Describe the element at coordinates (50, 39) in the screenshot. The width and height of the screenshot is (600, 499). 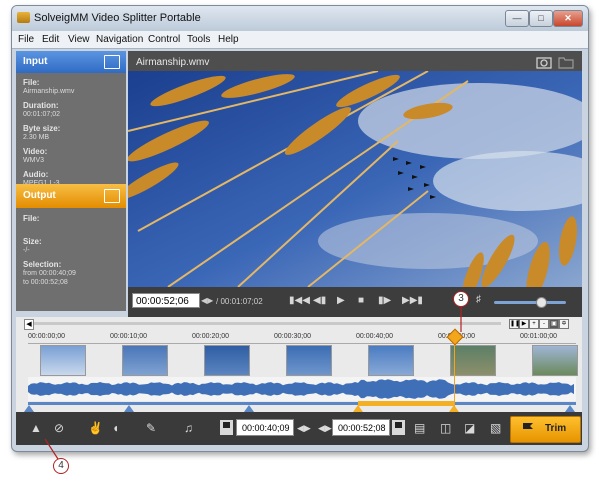
I see `menu-edit: Edit` at that location.